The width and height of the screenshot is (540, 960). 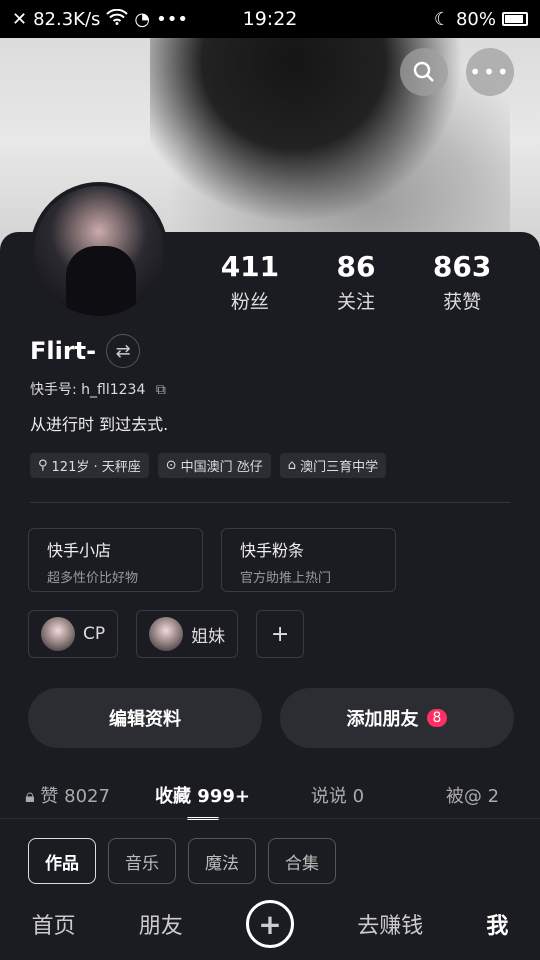 I want to click on add-relation-button: +, so click(x=280, y=634).